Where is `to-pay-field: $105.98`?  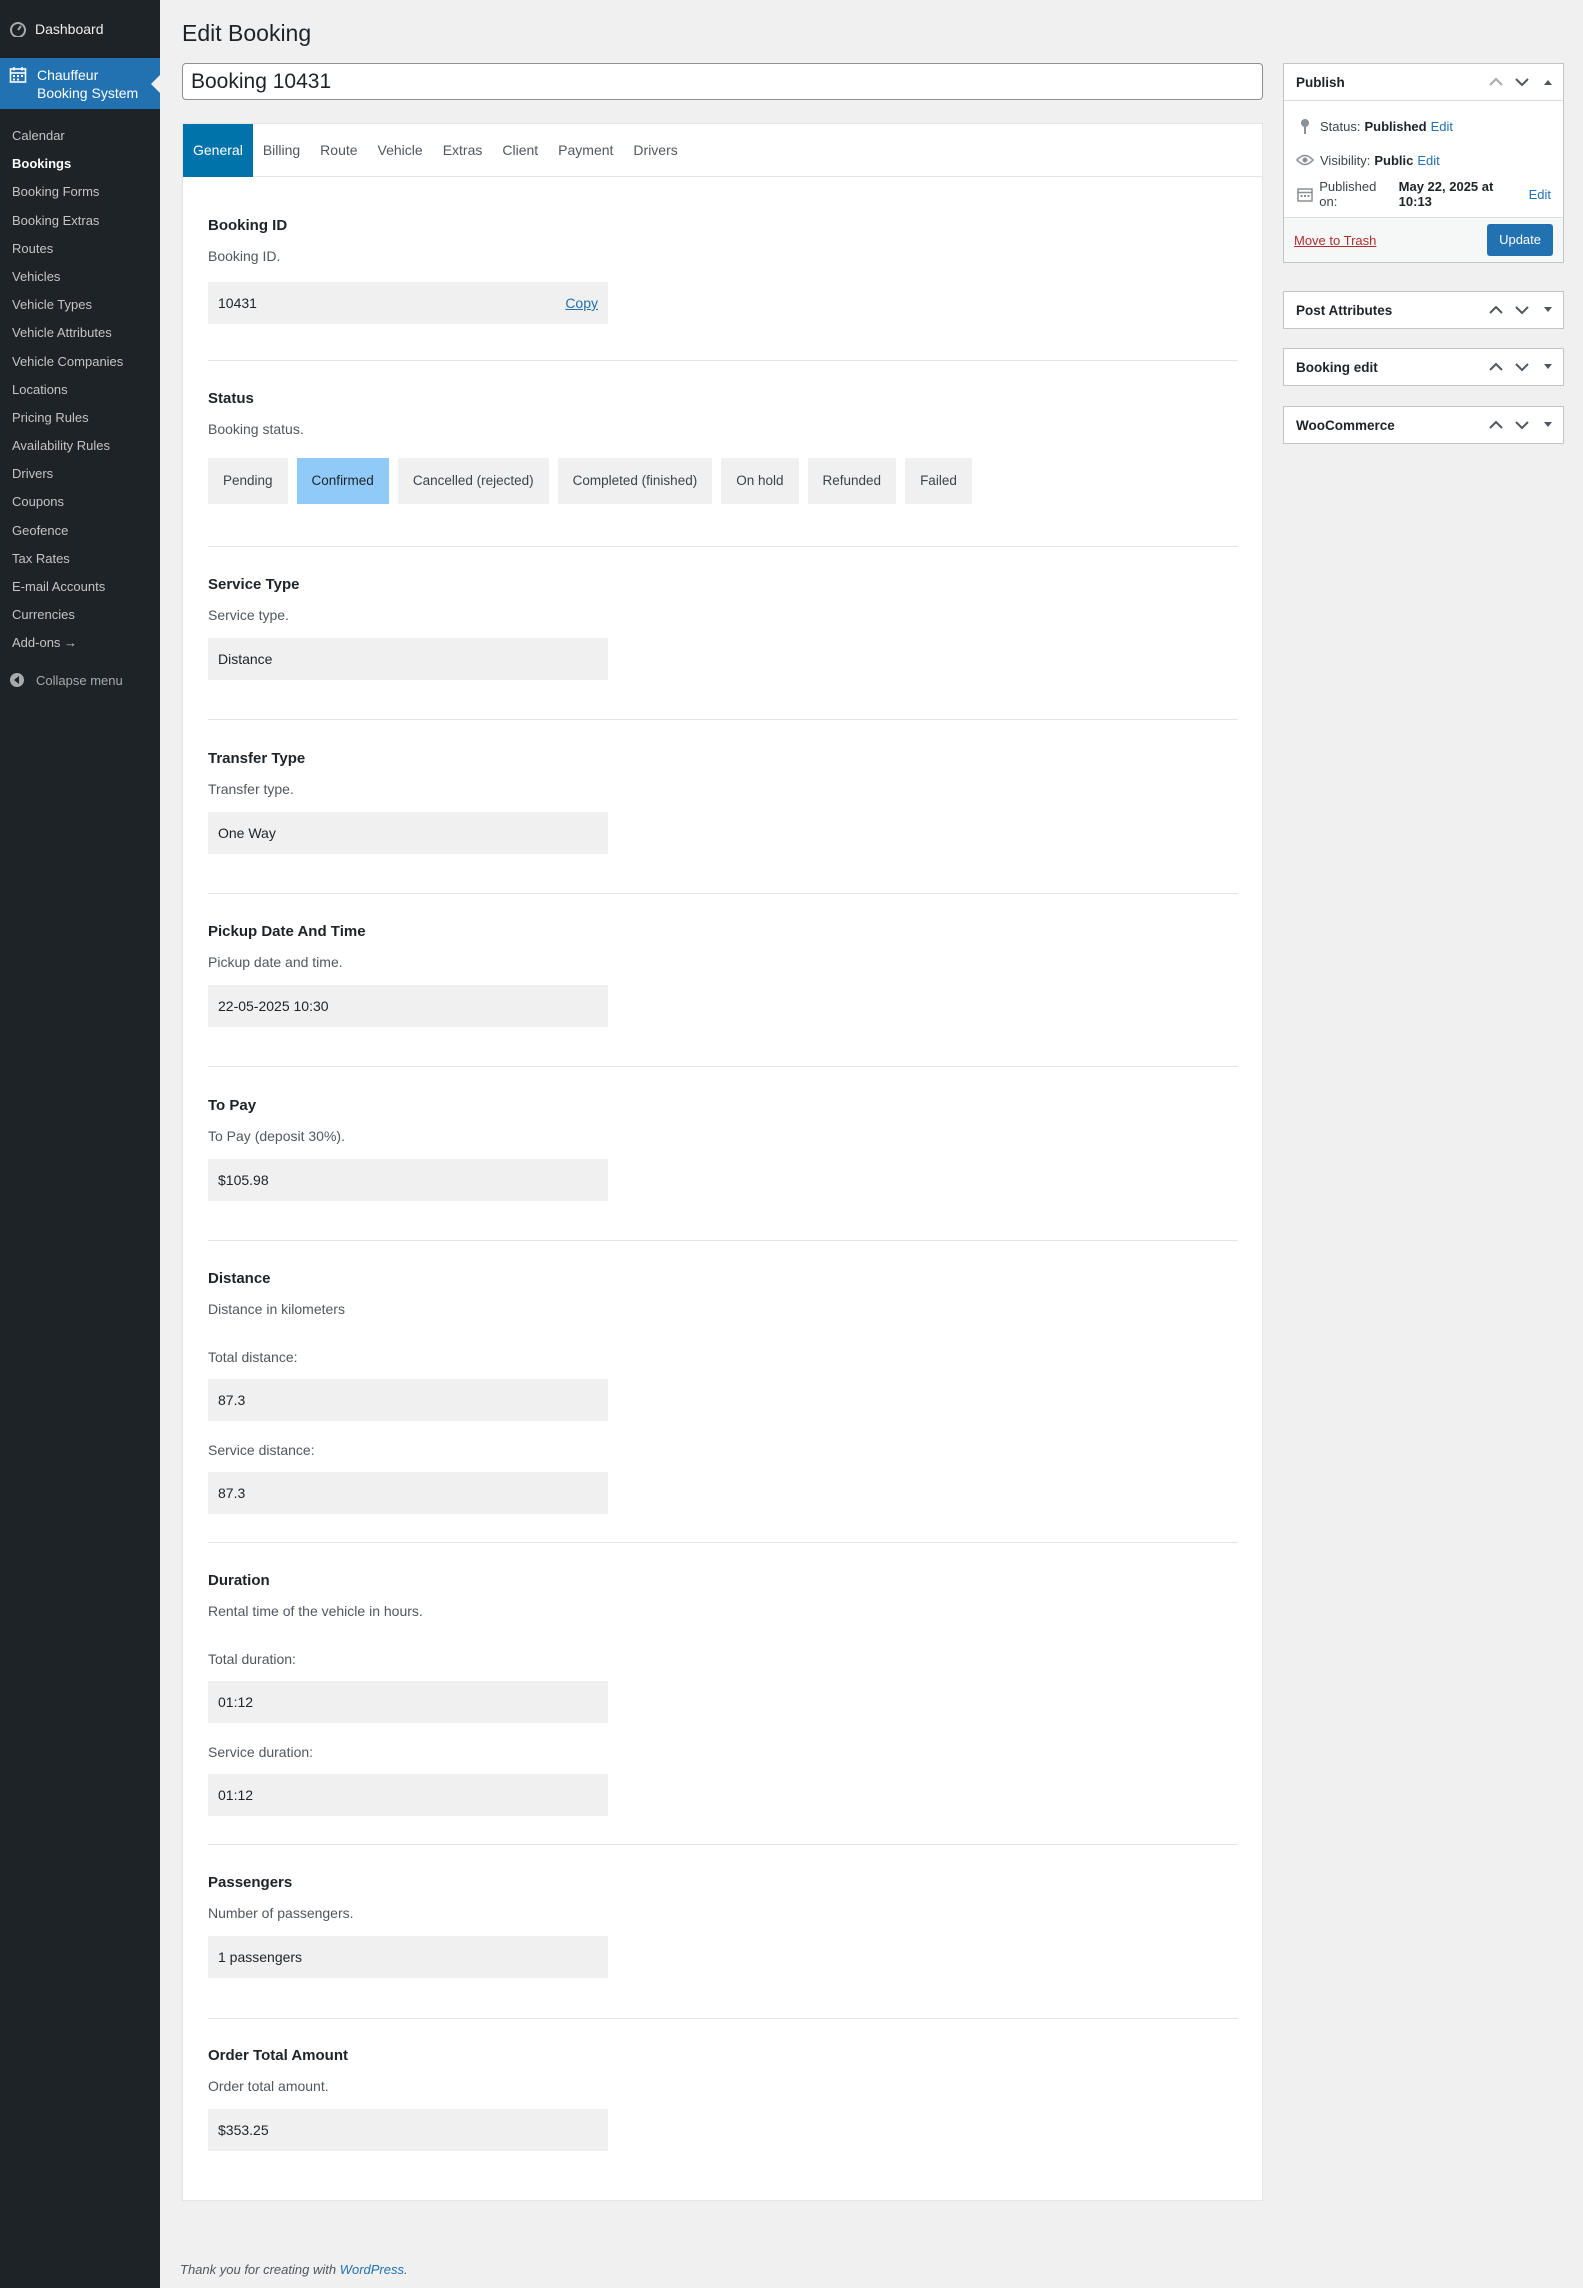 to-pay-field: $105.98 is located at coordinates (408, 1180).